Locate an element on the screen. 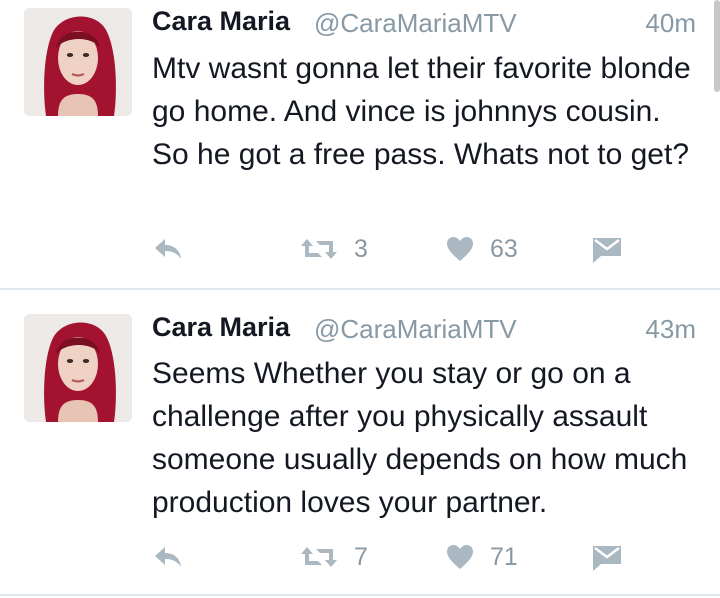  tweet-actions: 7 71 is located at coordinates (360, 560).